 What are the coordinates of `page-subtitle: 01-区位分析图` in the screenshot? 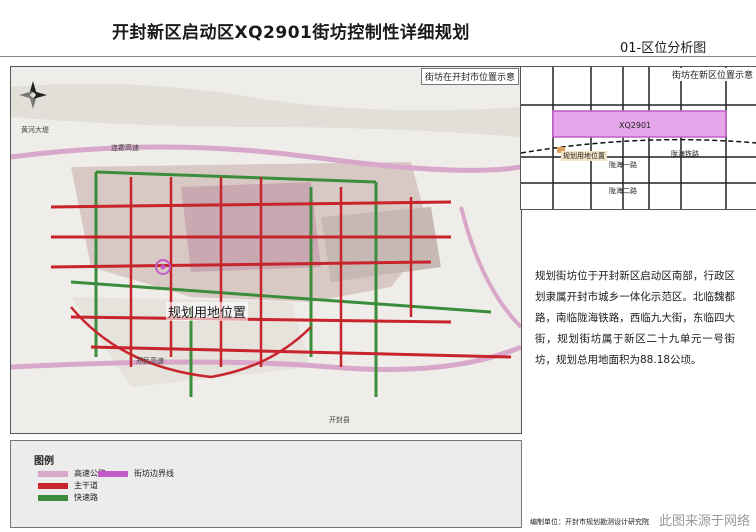 It's located at (663, 48).